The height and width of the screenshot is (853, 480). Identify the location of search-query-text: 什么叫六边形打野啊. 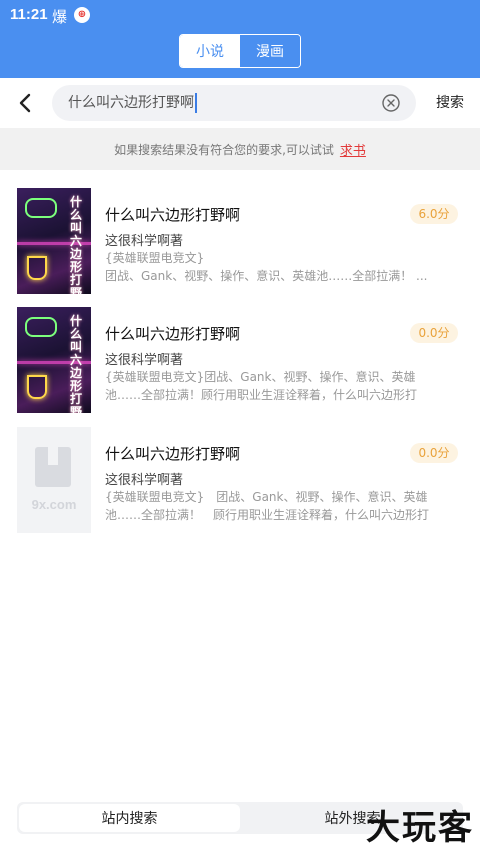
(131, 103).